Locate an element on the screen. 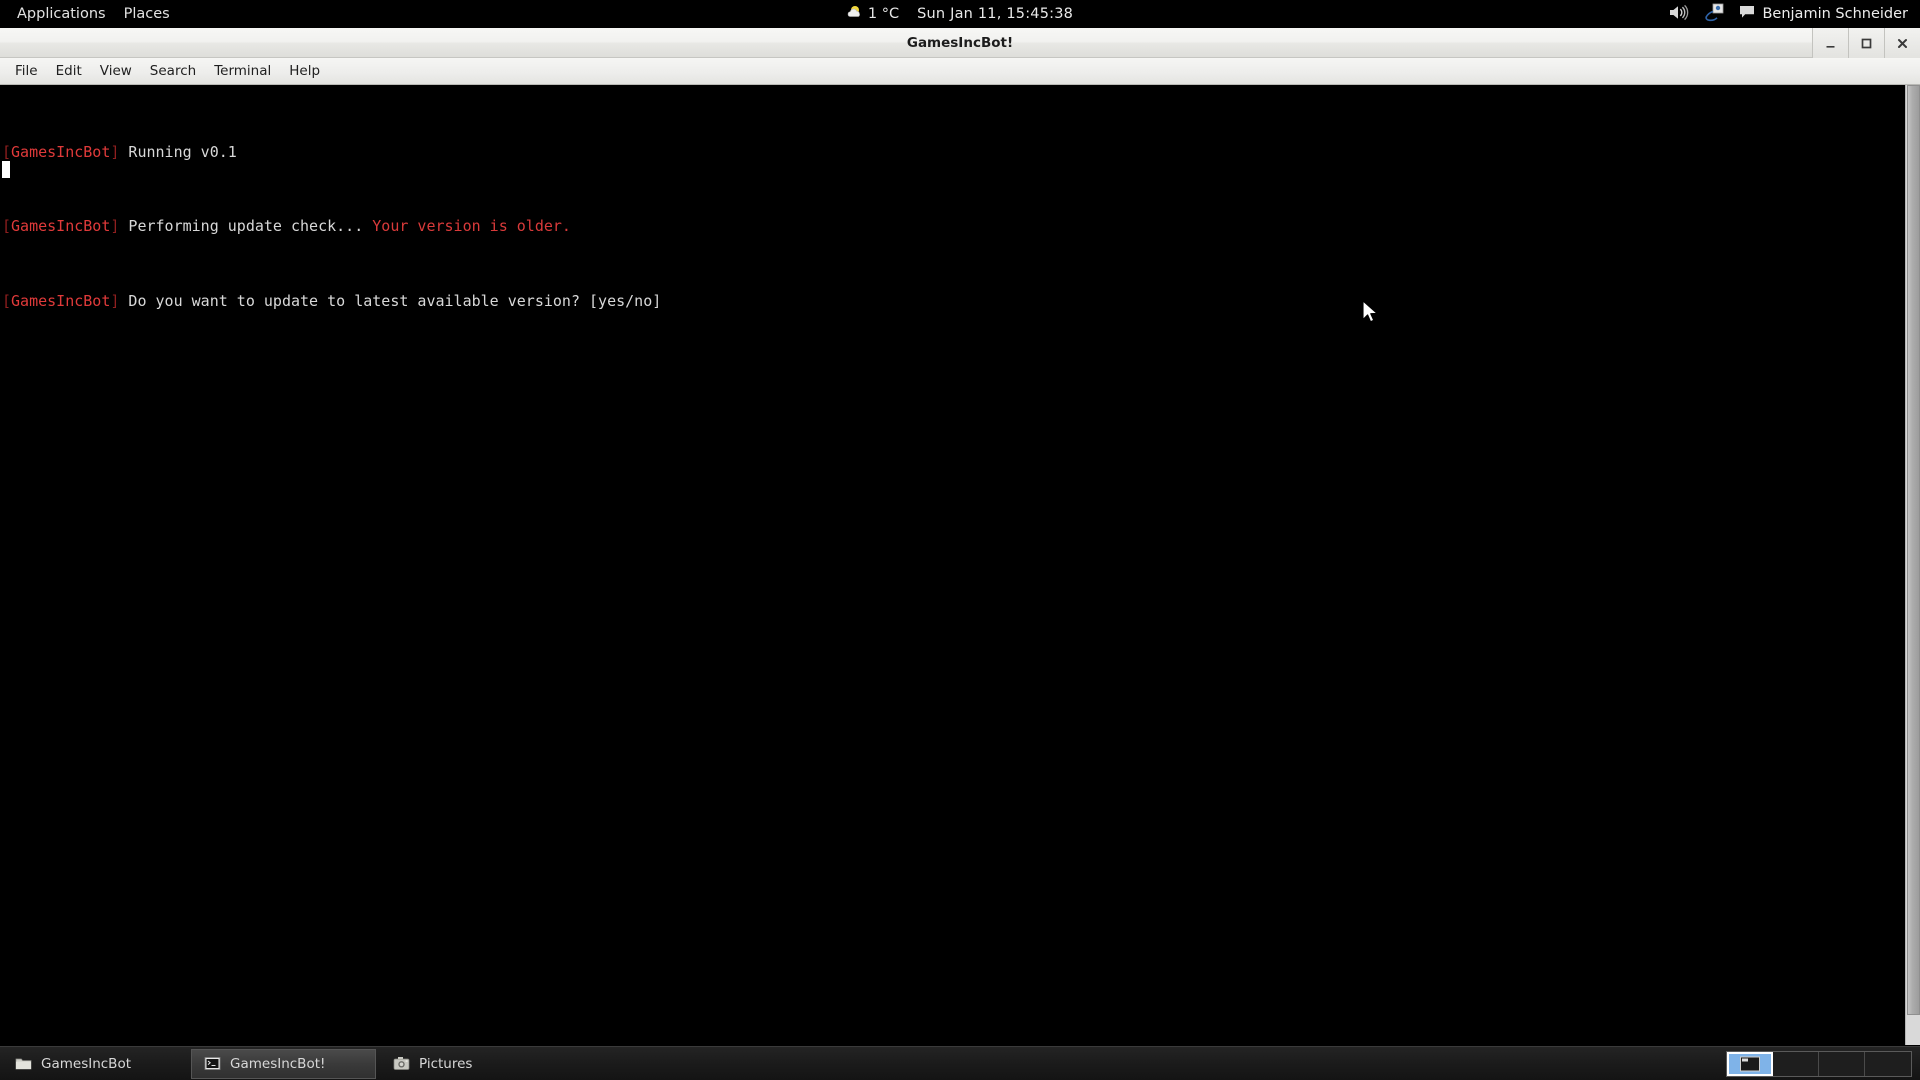 This screenshot has height=1080, width=1920. workspace-window-thumbnail is located at coordinates (1750, 1063).